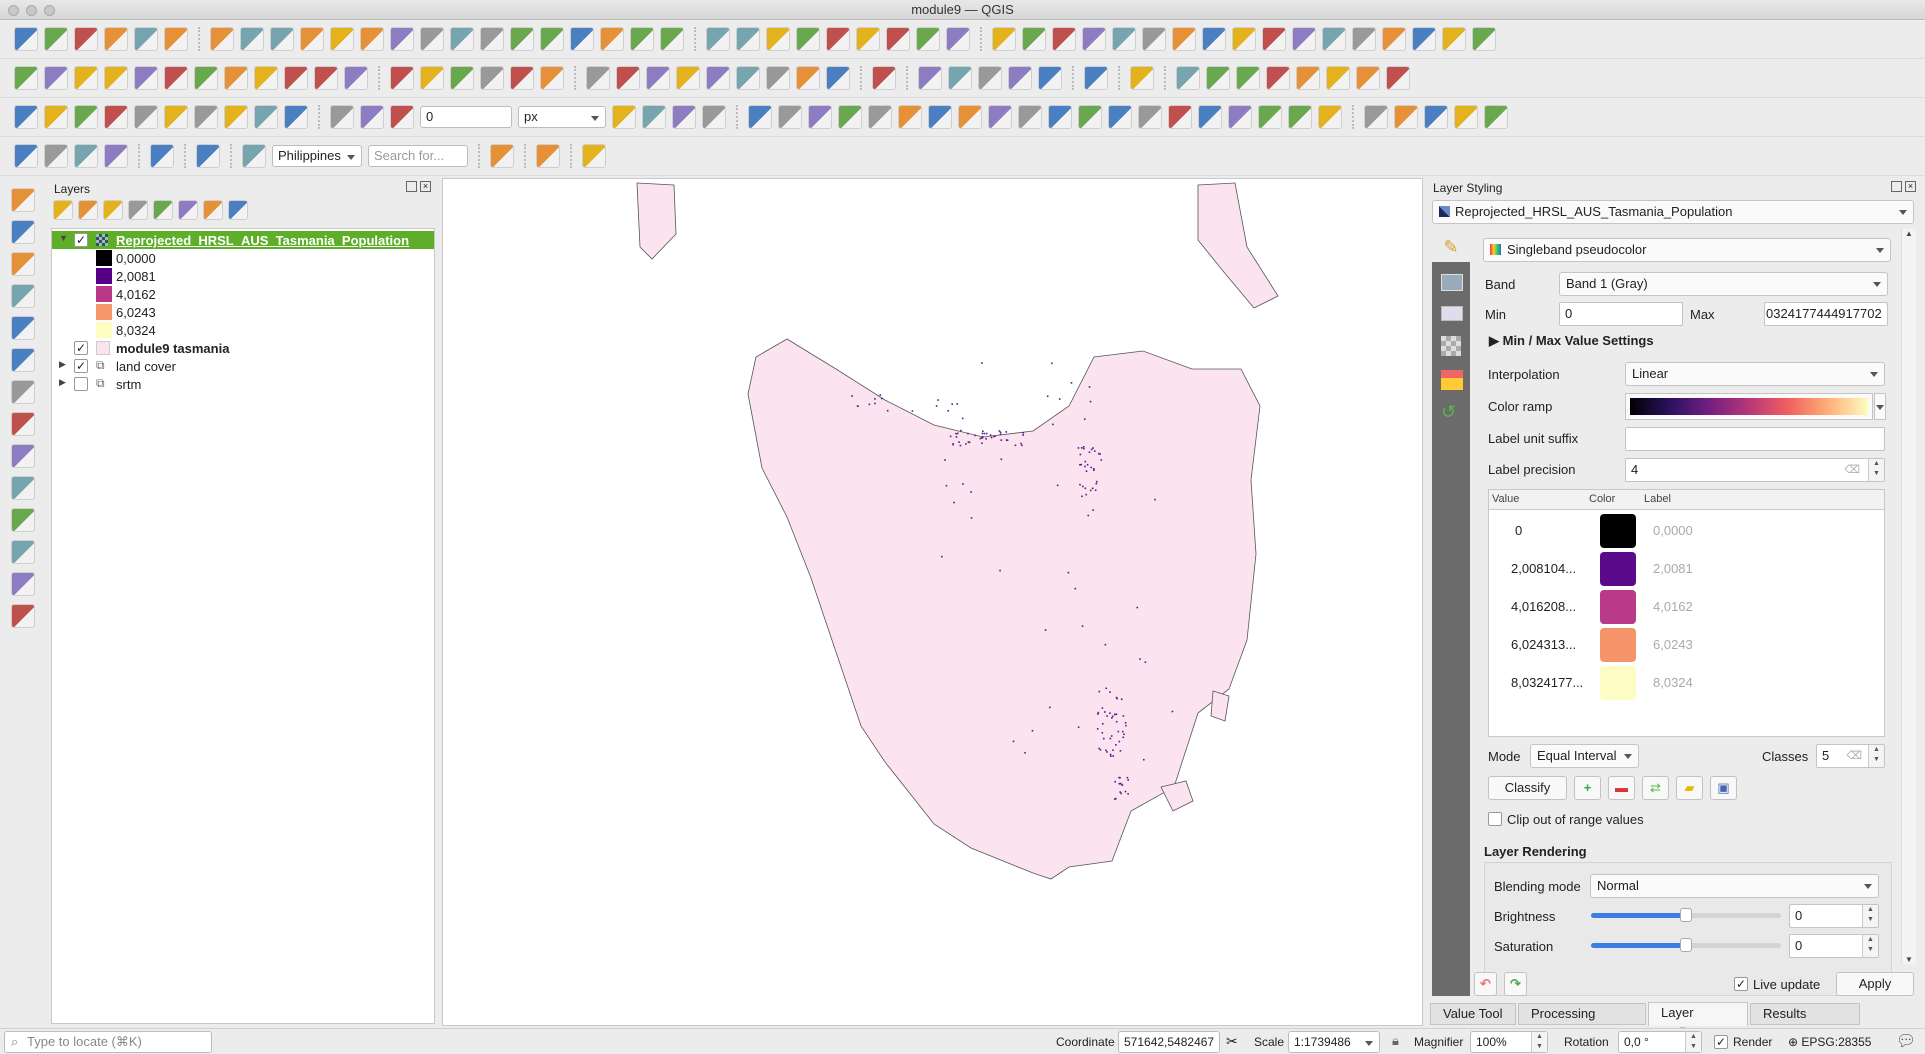 The width and height of the screenshot is (1925, 1054). What do you see at coordinates (808, 78) in the screenshot?
I see `label-4-icon` at bounding box center [808, 78].